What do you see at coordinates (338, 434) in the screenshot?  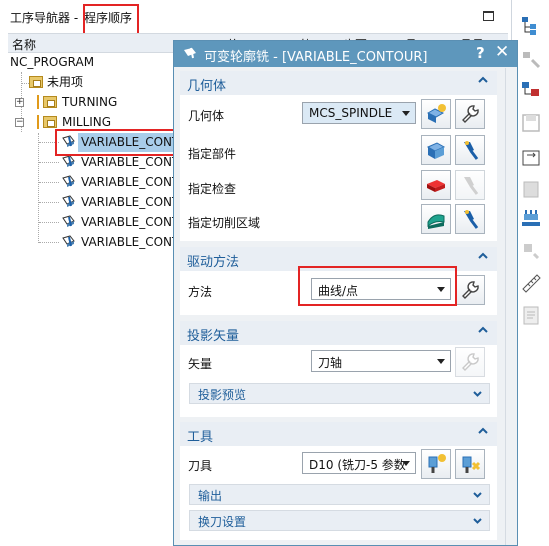 I see `tool-section-header: 工具` at bounding box center [338, 434].